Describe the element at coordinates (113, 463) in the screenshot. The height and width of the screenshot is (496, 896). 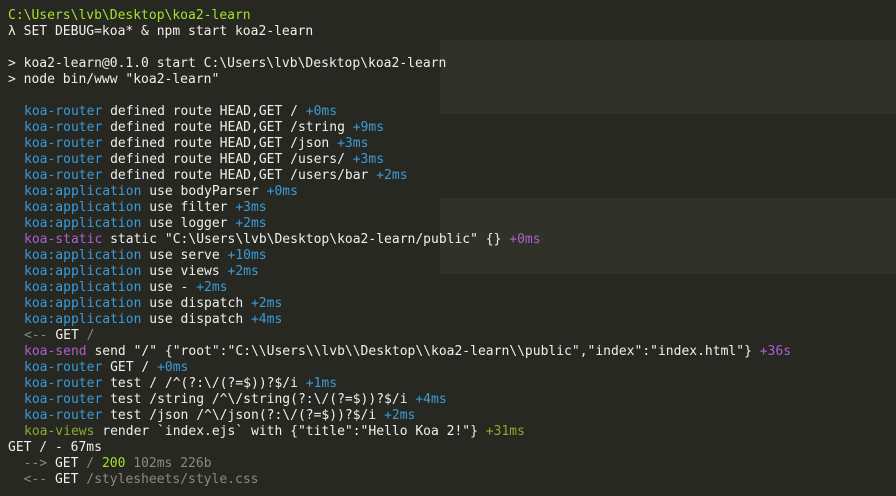
I see `terminal-text-segment: 200` at that location.